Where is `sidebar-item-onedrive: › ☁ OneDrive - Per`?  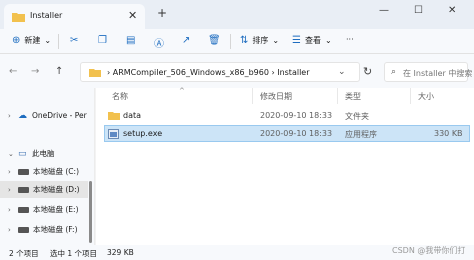 sidebar-item-onedrive: › ☁ OneDrive - Per is located at coordinates (44, 115).